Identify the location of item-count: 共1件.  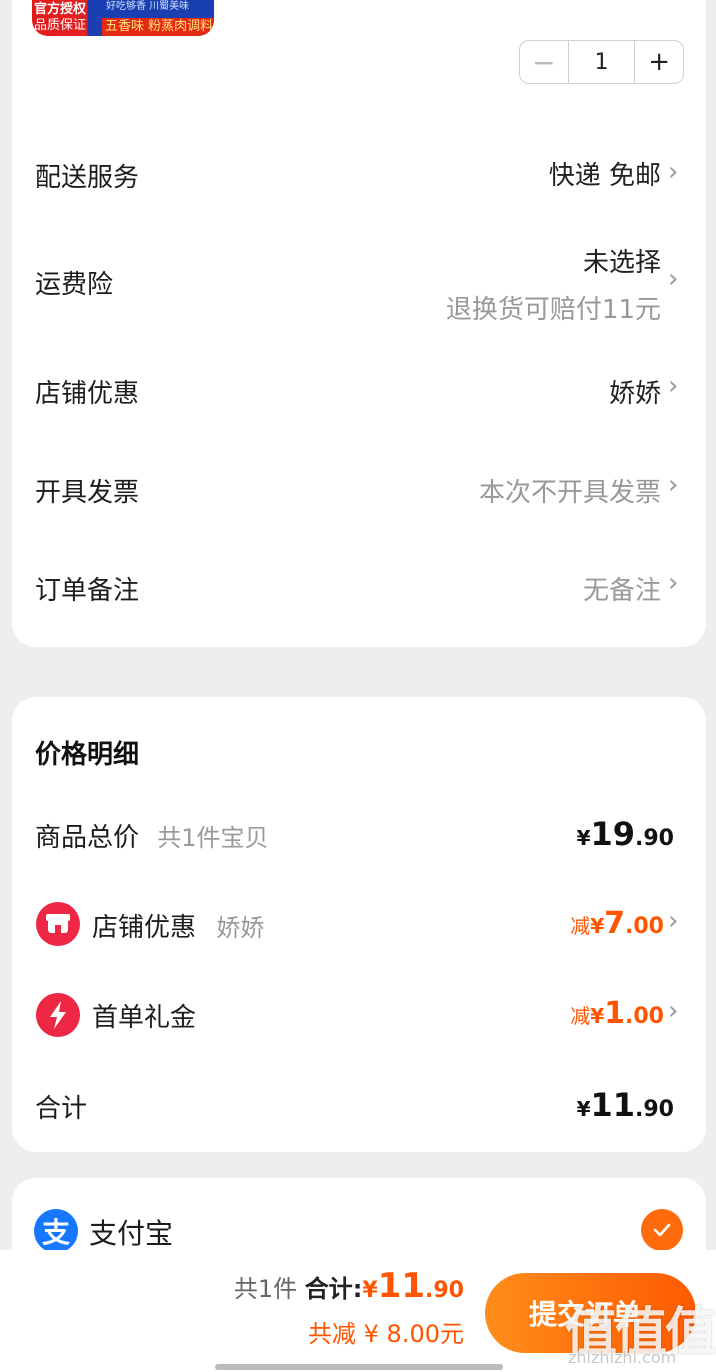
(265, 1289).